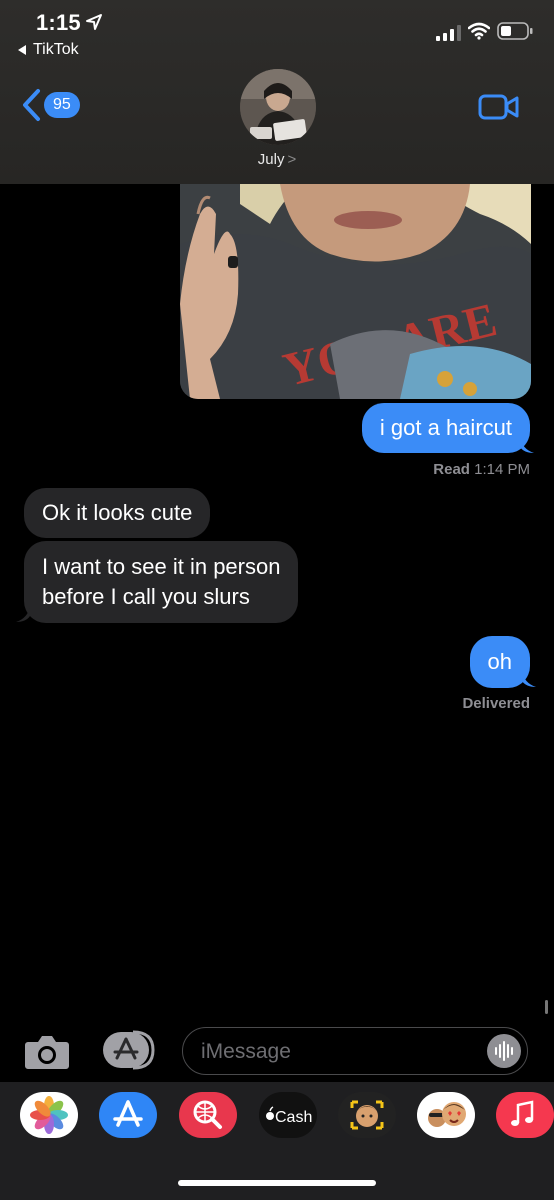 Image resolution: width=554 pixels, height=1200 pixels. What do you see at coordinates (31, 105) in the screenshot?
I see `chevron-left-icon` at bounding box center [31, 105].